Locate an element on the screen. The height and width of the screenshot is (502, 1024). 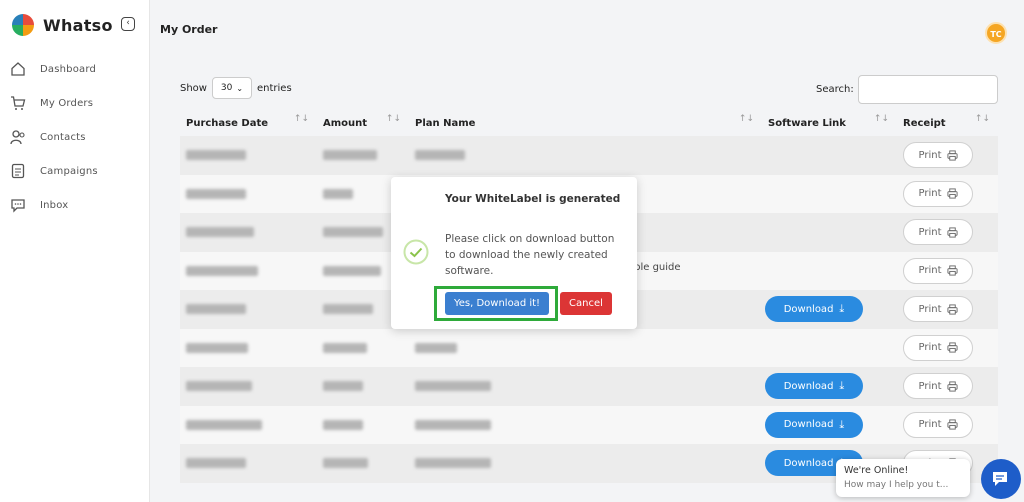
entries-value: 30 is located at coordinates (226, 88).